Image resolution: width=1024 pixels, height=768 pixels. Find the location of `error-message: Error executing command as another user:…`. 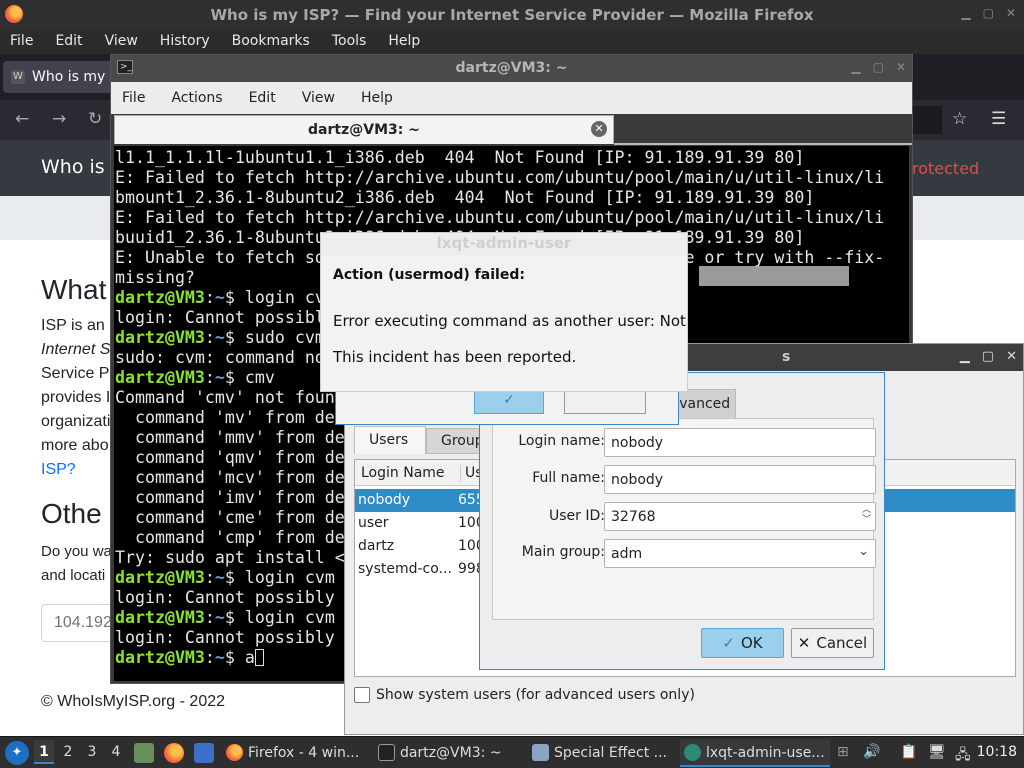

error-message: Error executing command as another user:… is located at coordinates (510, 321).